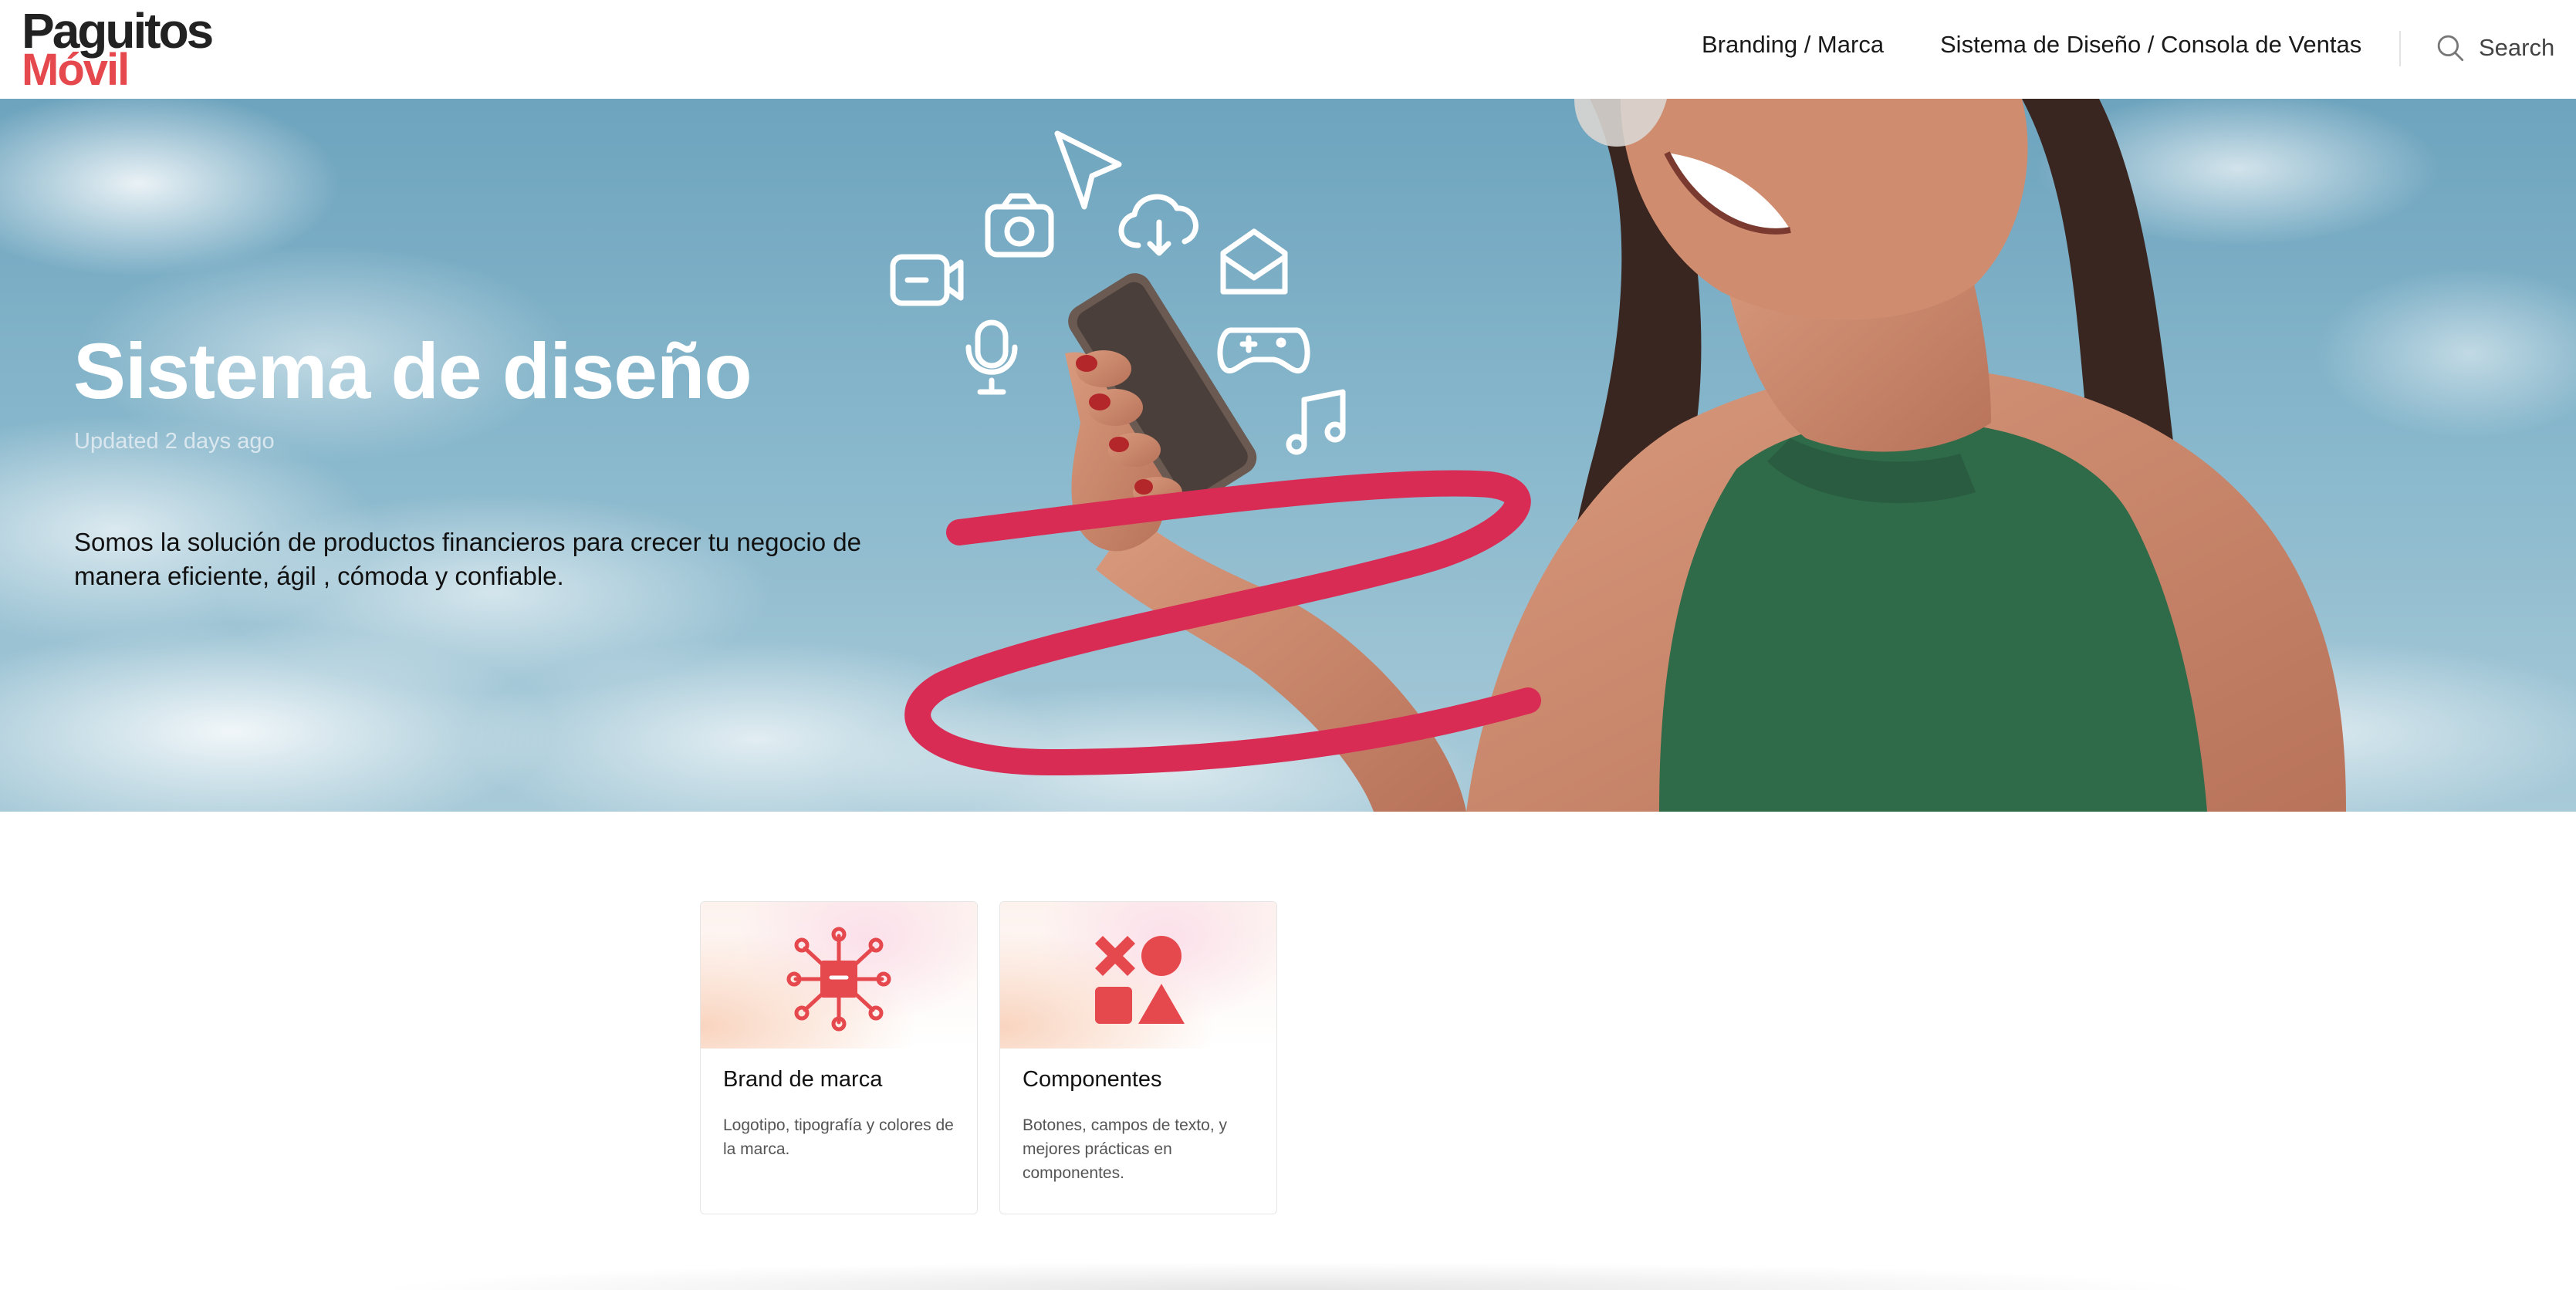  Describe the element at coordinates (174, 441) in the screenshot. I see `updated-timestamp: Updated 2 days ago` at that location.